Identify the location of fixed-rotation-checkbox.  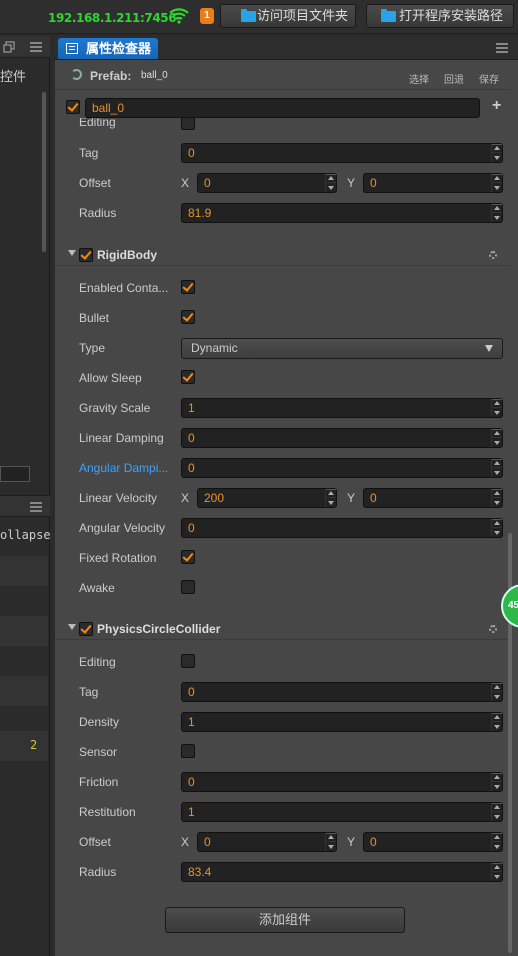
(188, 557).